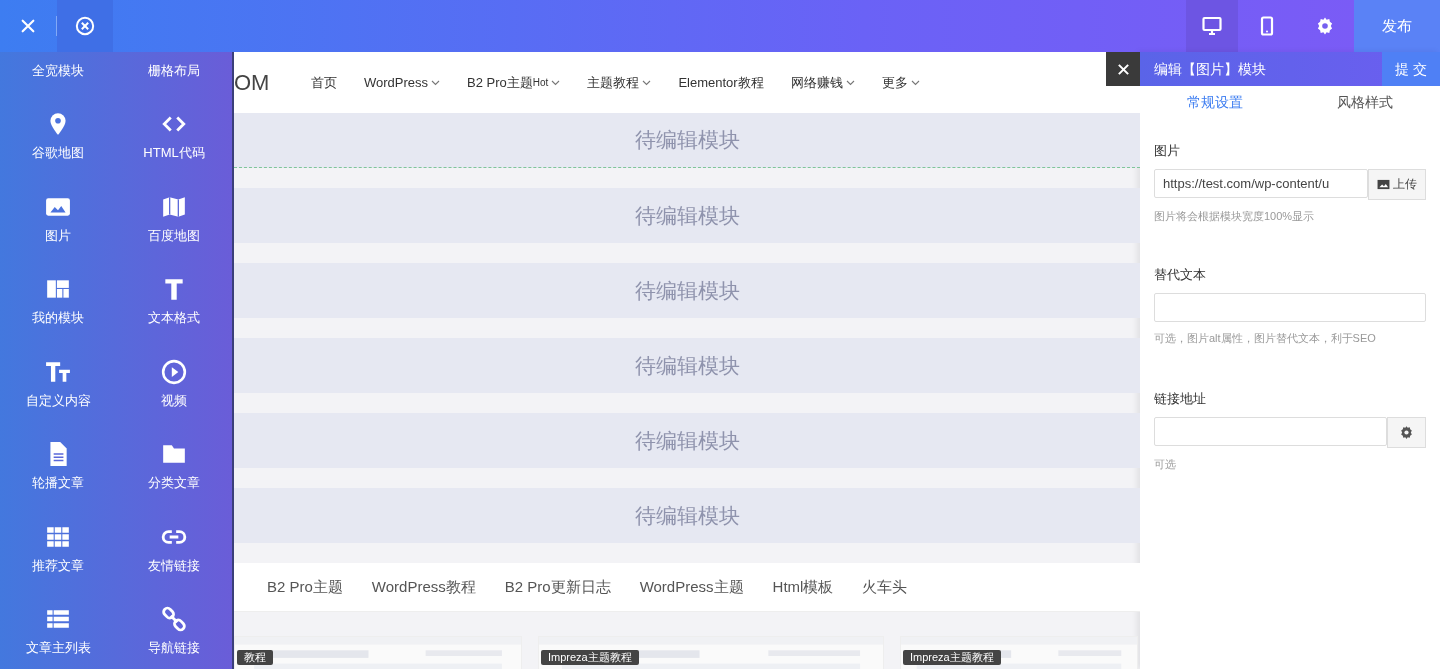 The image size is (1440, 669). What do you see at coordinates (1411, 69) in the screenshot?
I see `submit-button: 提 交` at bounding box center [1411, 69].